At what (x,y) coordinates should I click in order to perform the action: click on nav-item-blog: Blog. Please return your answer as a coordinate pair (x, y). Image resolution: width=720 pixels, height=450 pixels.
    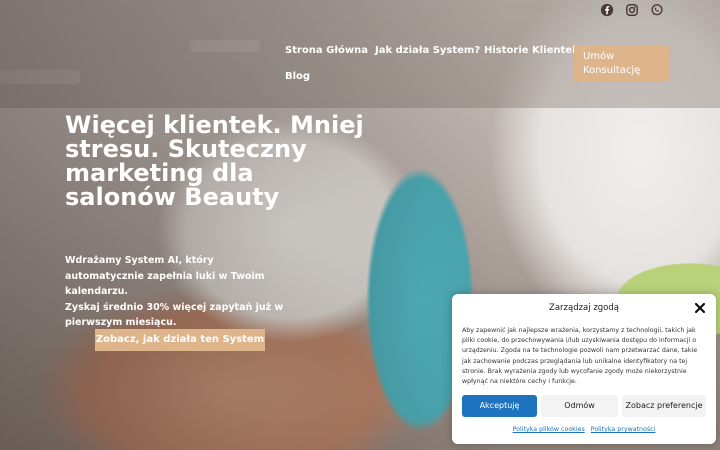
    Looking at the image, I should click on (297, 76).